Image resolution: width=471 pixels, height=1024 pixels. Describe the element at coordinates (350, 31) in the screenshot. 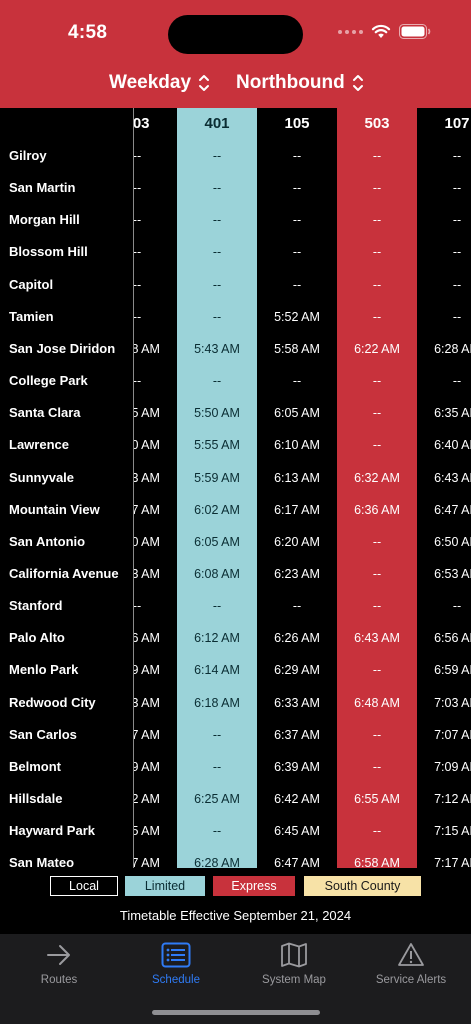

I see `cellular-signal-icon` at that location.